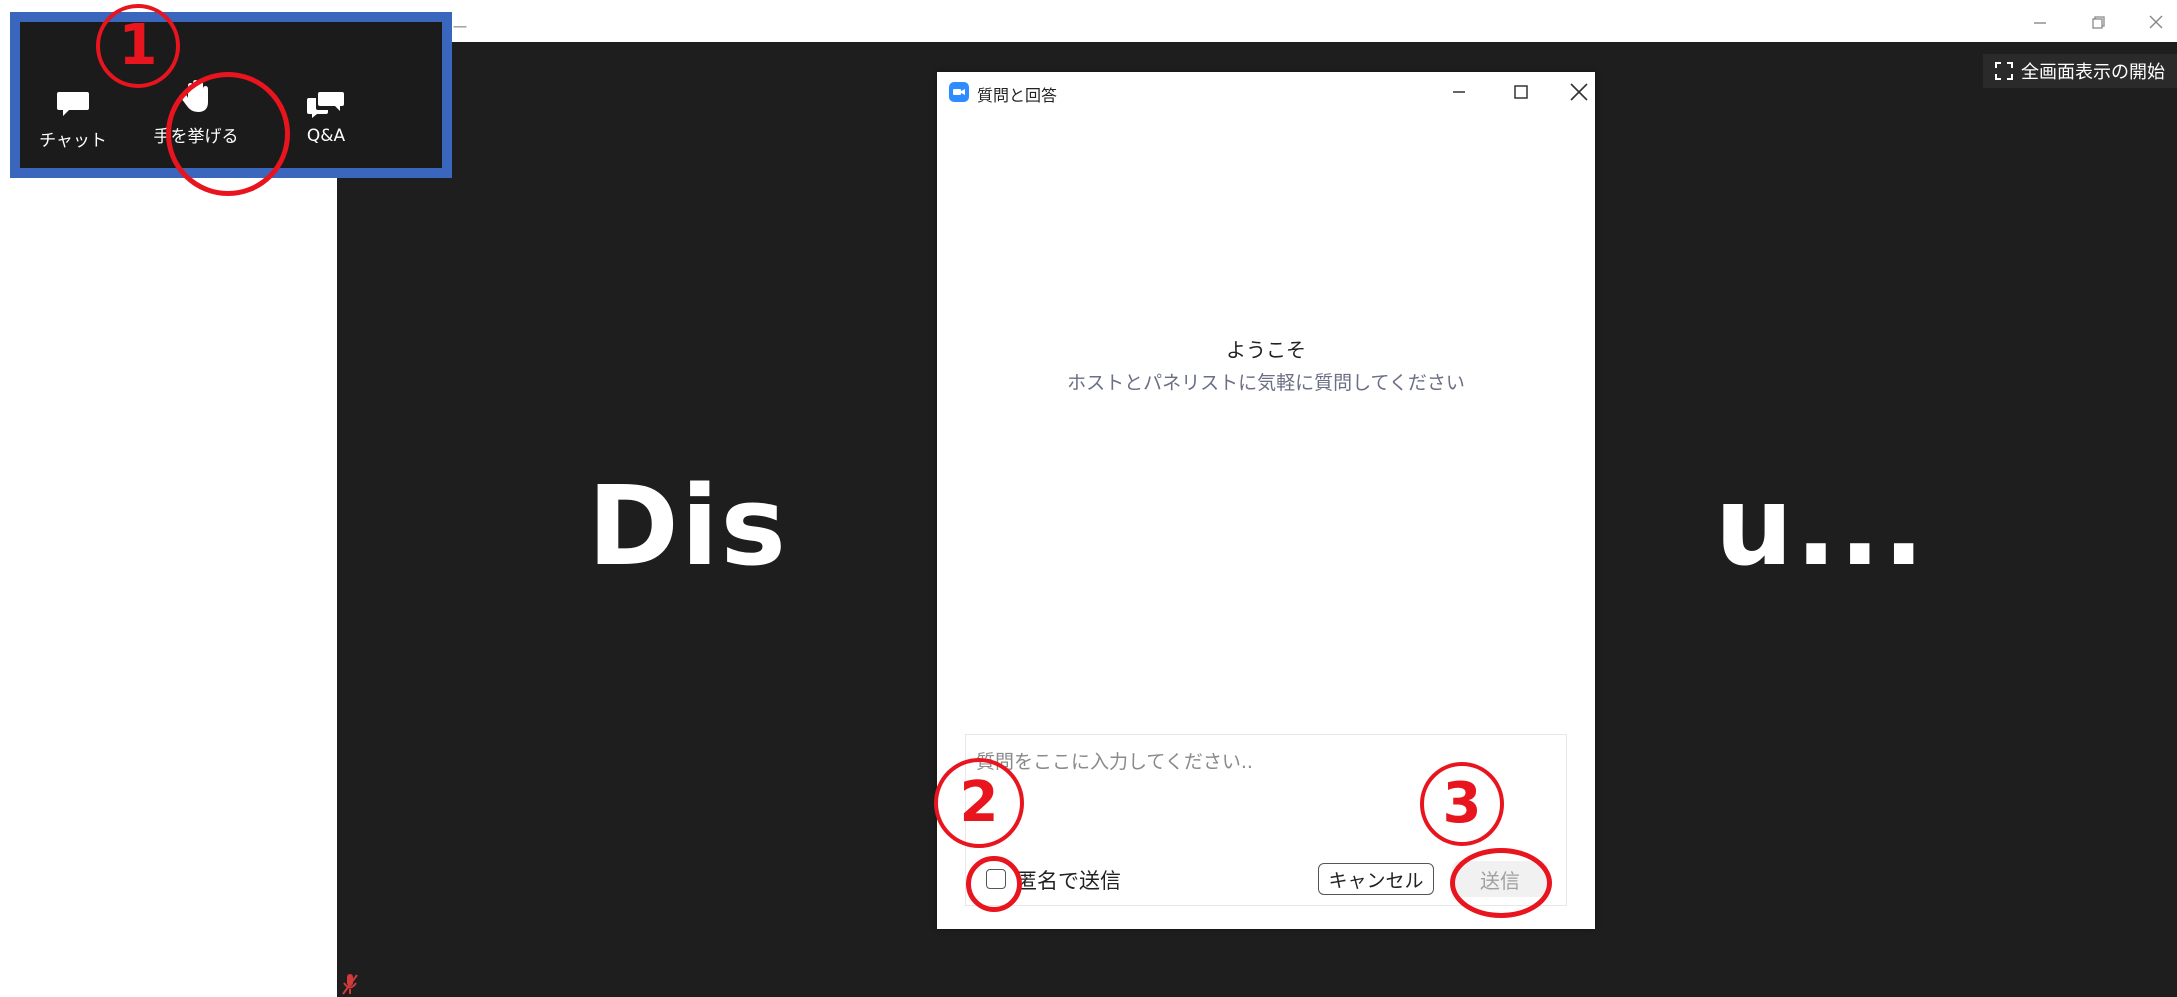  Describe the element at coordinates (2093, 72) in the screenshot. I see `fullscreen-label: 全画面表示の開始` at that location.